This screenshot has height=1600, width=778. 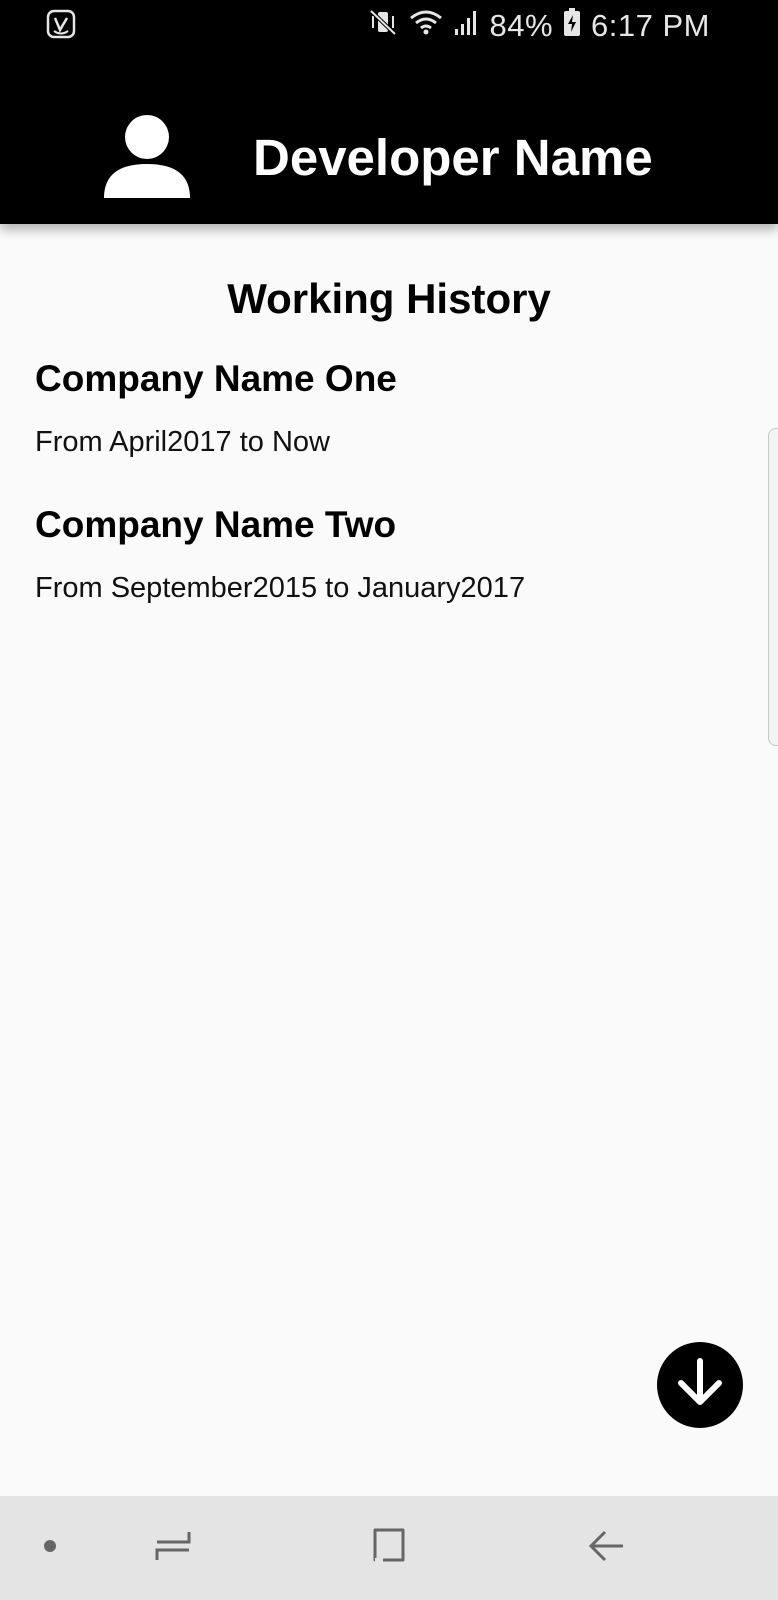 I want to click on status-bar: 84% 6:17 PM, so click(x=389, y=26).